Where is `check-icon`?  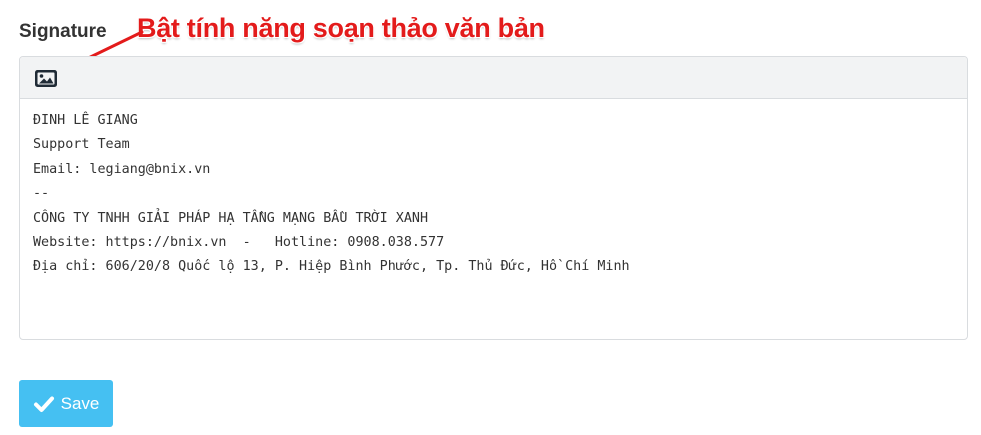 check-icon is located at coordinates (43, 404).